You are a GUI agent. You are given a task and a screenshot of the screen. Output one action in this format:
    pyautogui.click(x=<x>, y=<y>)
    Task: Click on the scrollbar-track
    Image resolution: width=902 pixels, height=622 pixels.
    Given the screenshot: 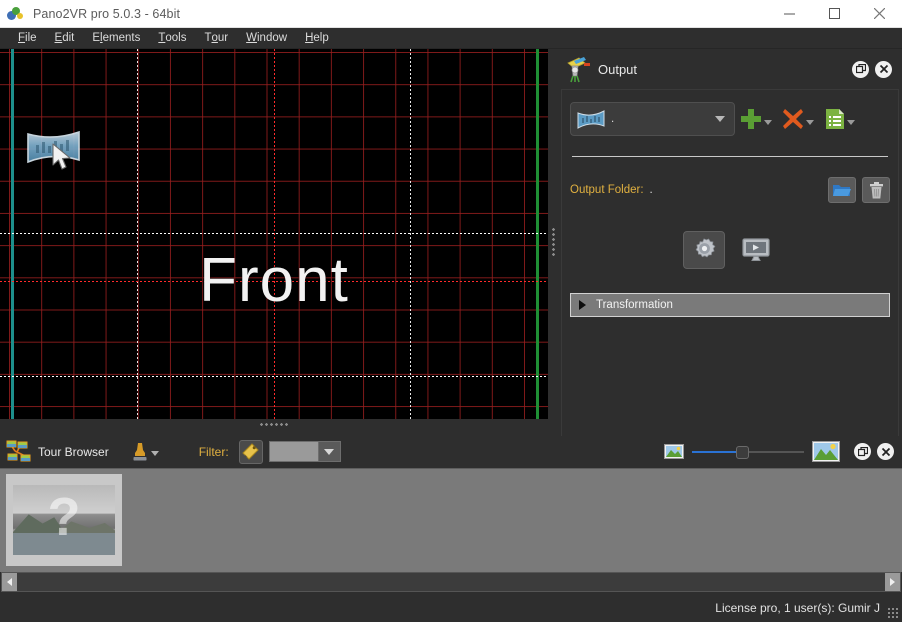 What is the action you would take?
    pyautogui.click(x=451, y=582)
    